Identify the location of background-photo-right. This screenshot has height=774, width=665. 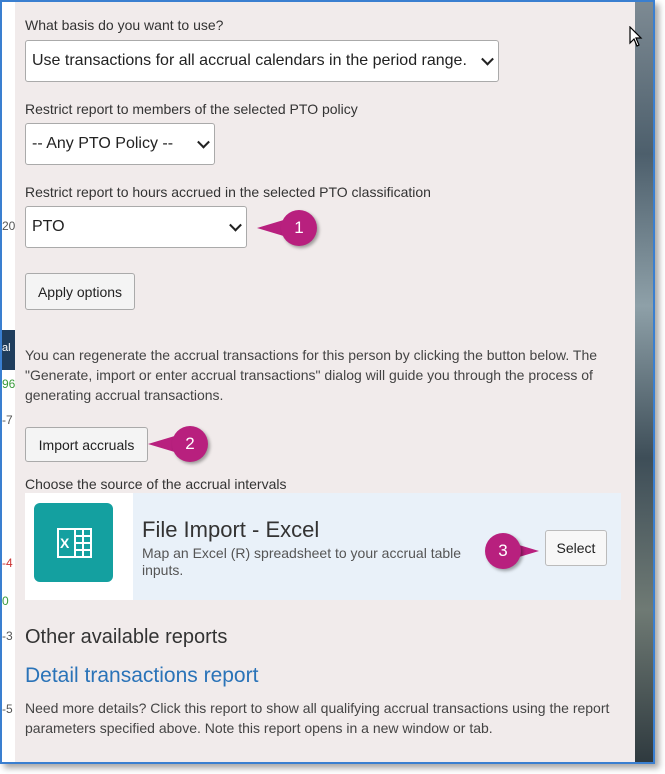
(643, 382).